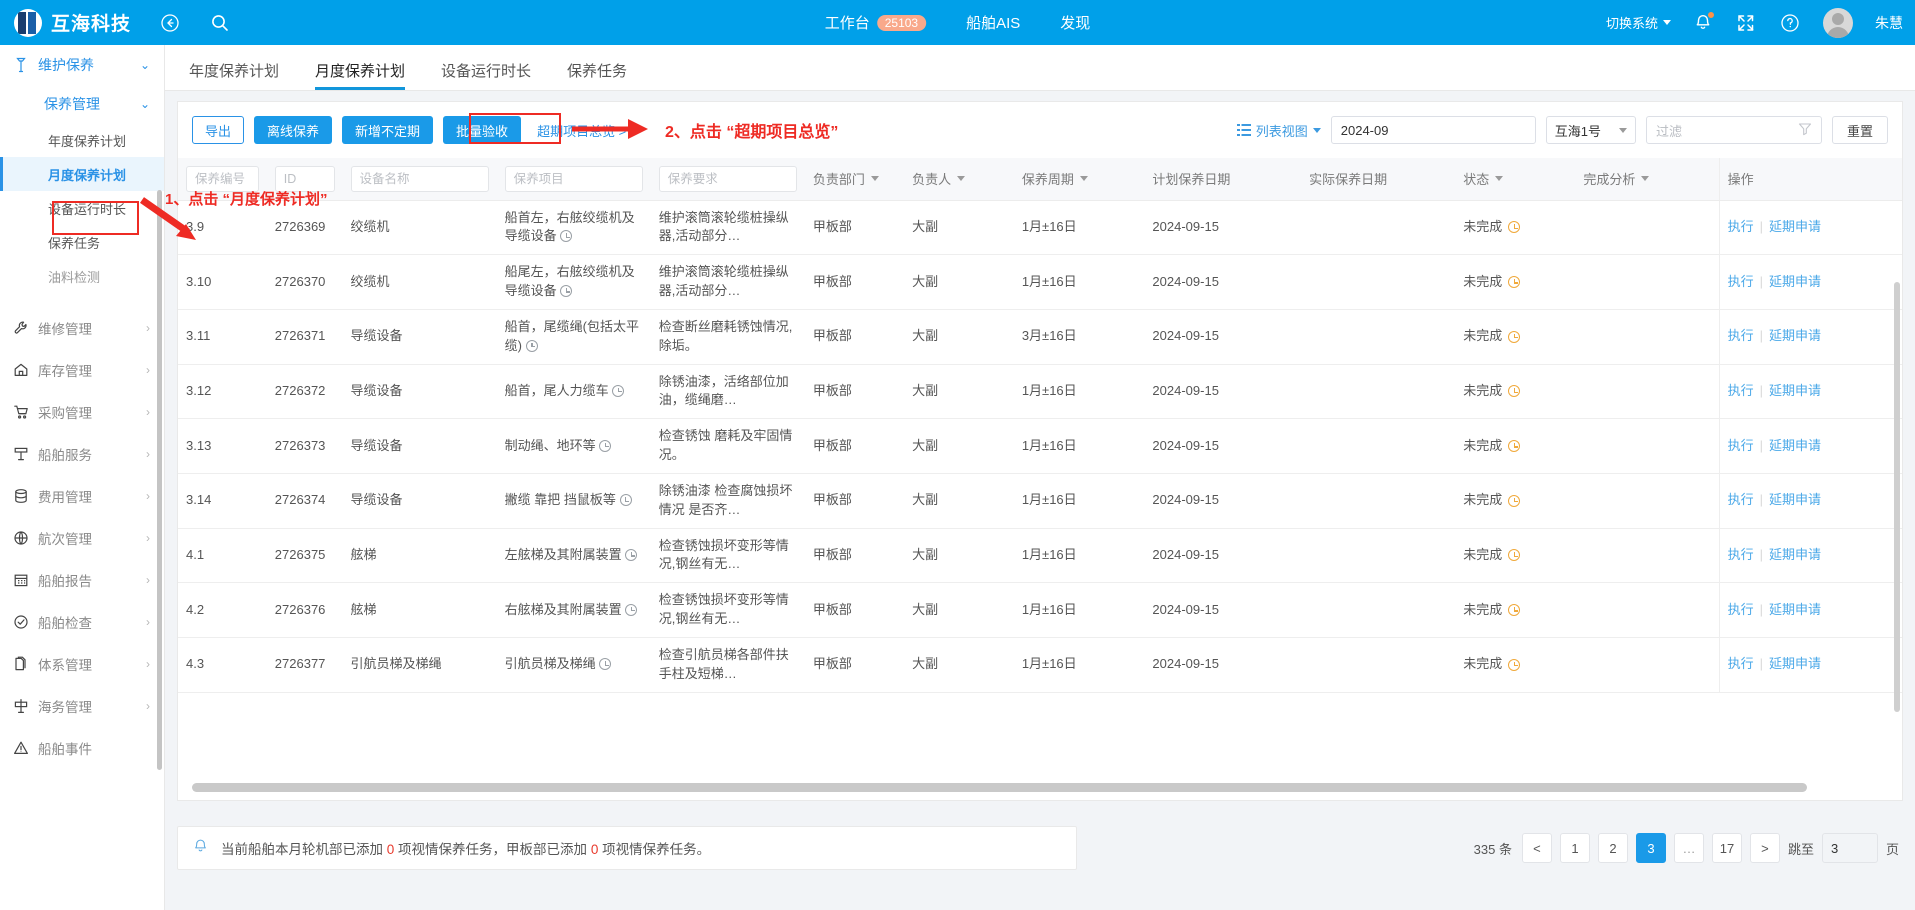  What do you see at coordinates (170, 23) in the screenshot?
I see `back-circle-icon` at bounding box center [170, 23].